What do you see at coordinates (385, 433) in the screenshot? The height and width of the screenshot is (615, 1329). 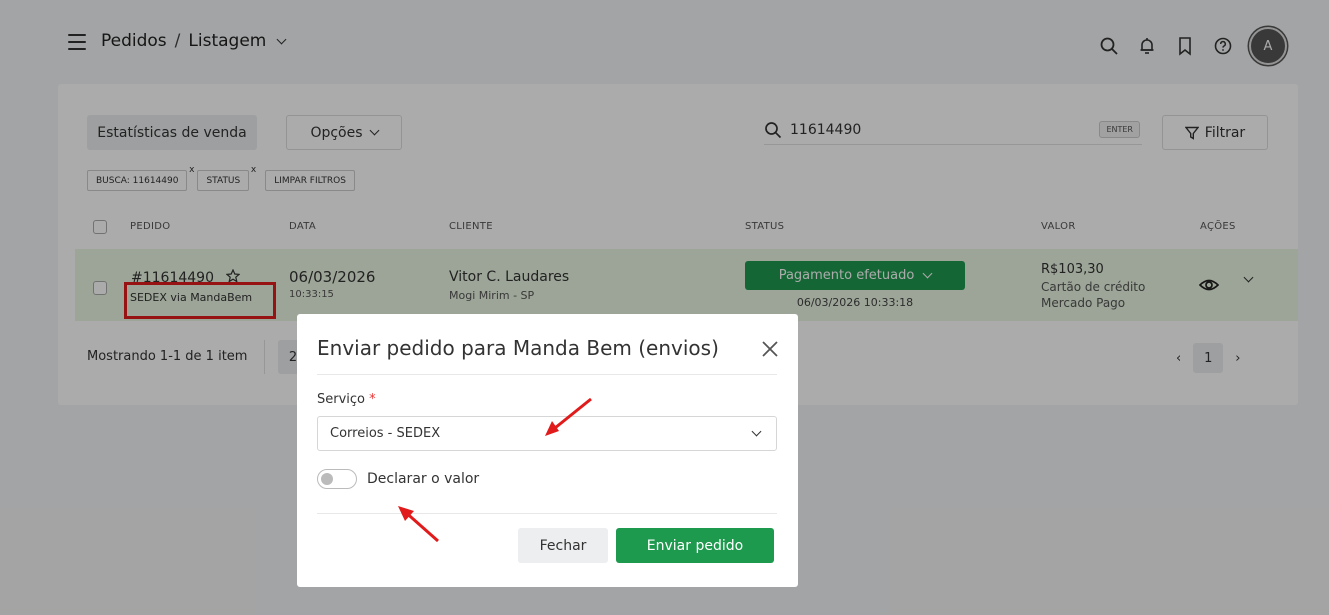 I see `service-selected-value: Correios - SEDEX` at bounding box center [385, 433].